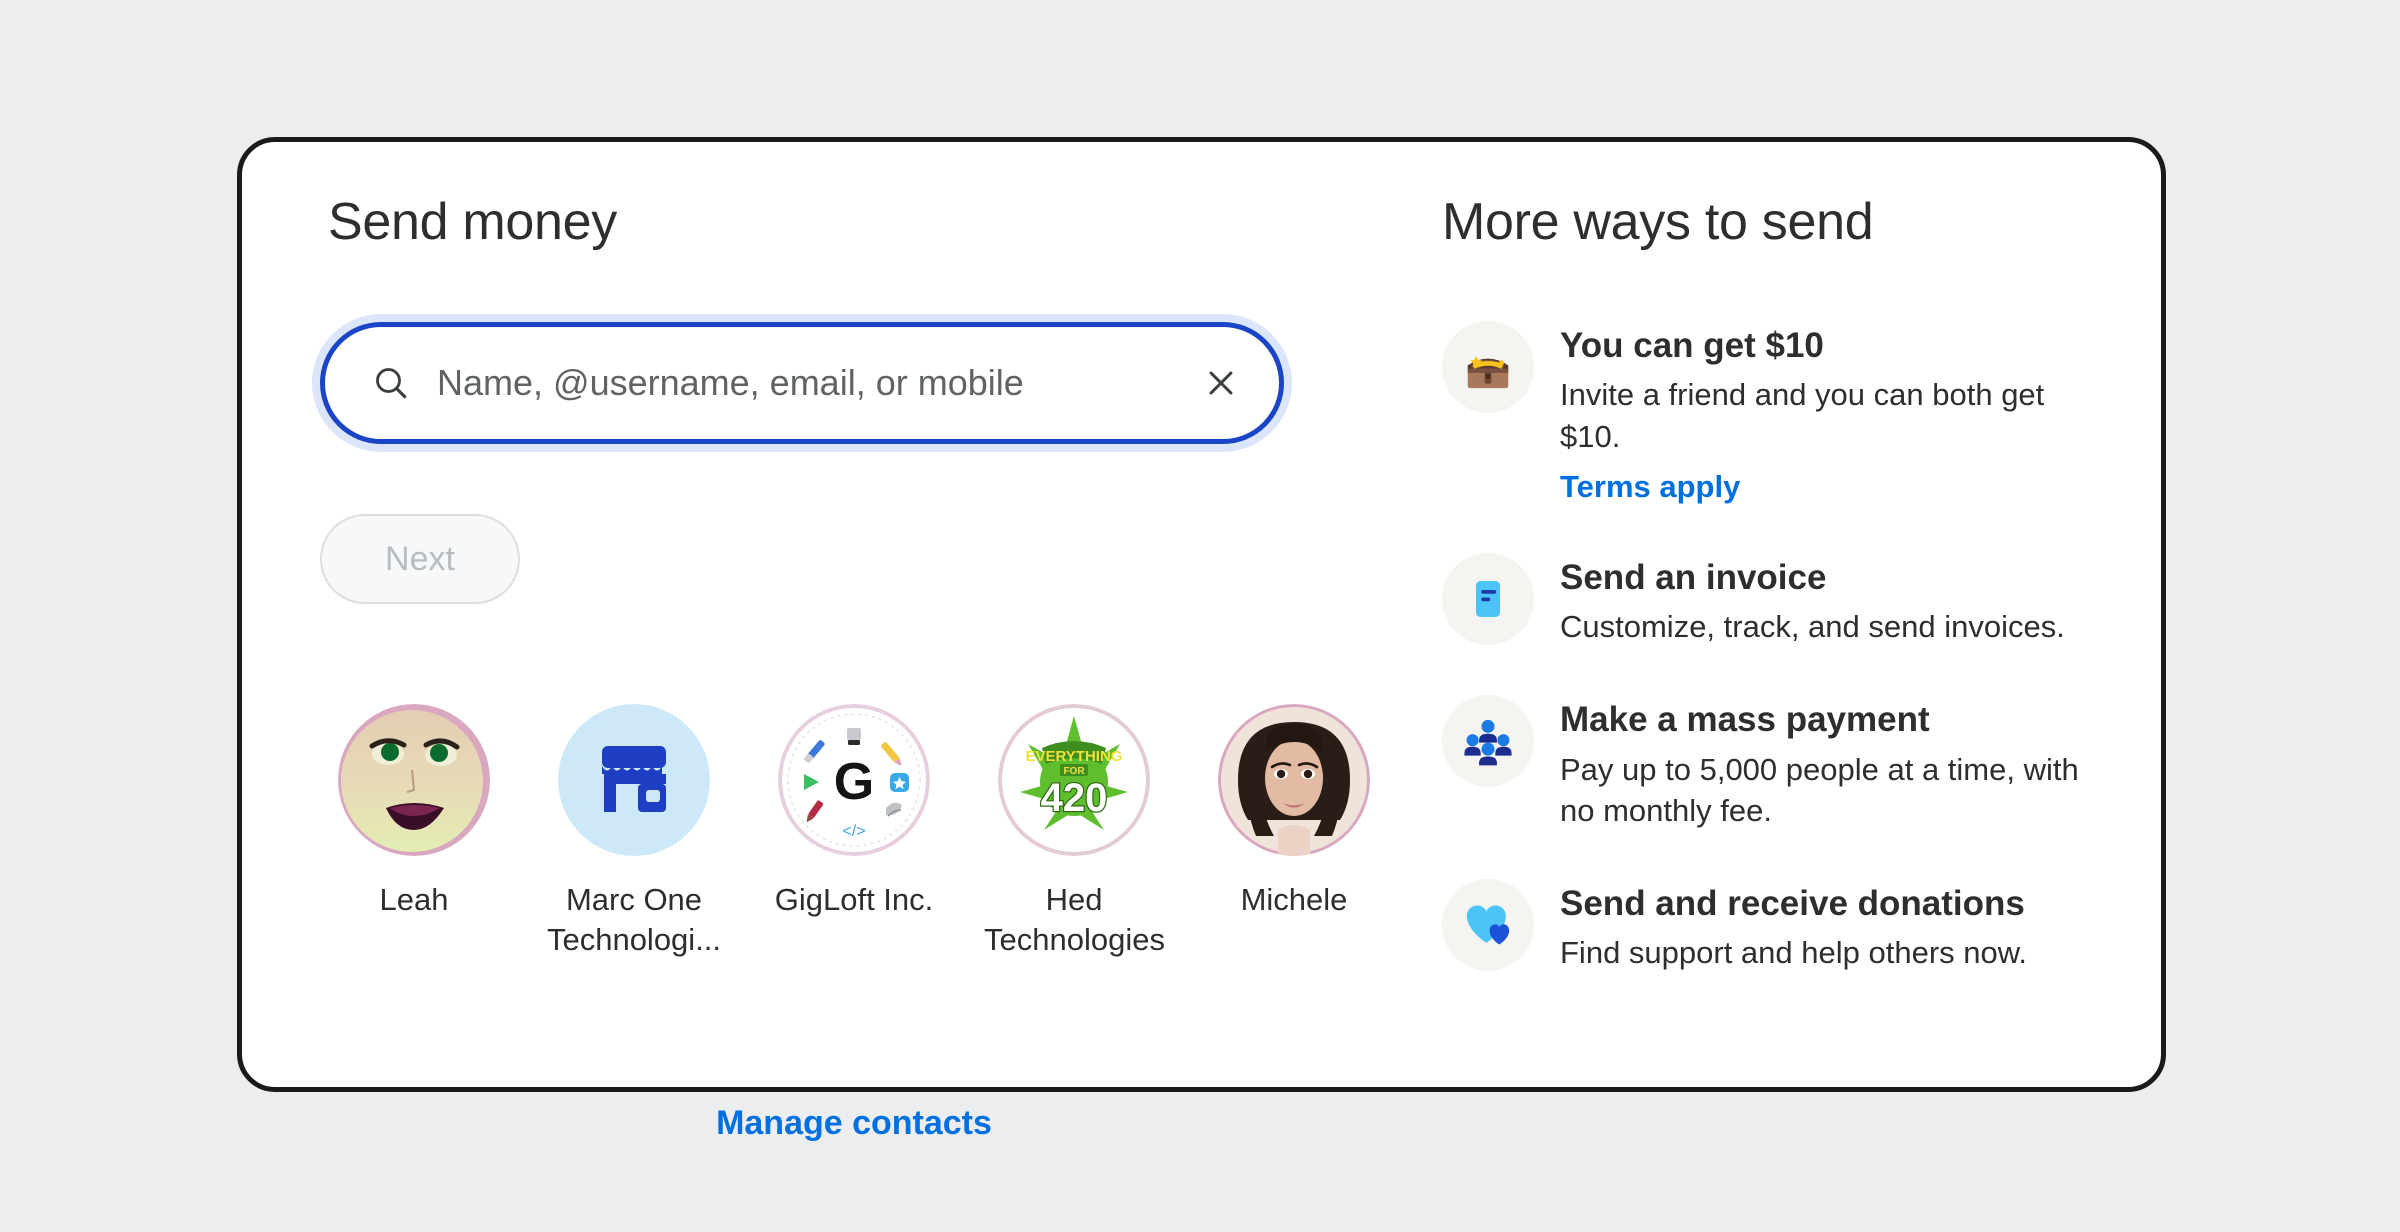 The width and height of the screenshot is (2400, 1232). Describe the element at coordinates (878, 222) in the screenshot. I see `send-money-column: Send money` at that location.